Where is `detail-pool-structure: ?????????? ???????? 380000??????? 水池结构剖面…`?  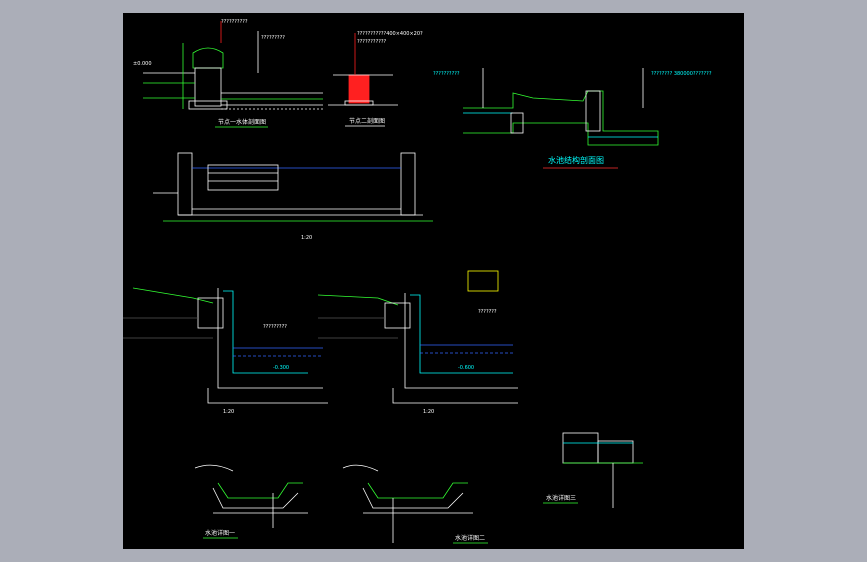
detail-pool-structure: ?????????? ???????? 380000??????? 水池结构剖面… is located at coordinates (572, 118).